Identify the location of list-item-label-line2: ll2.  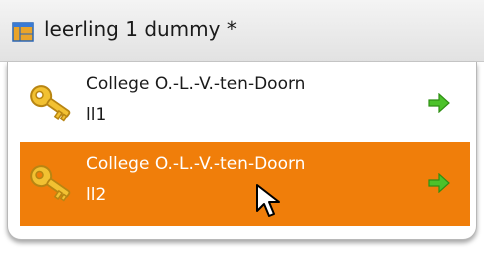
(96, 195).